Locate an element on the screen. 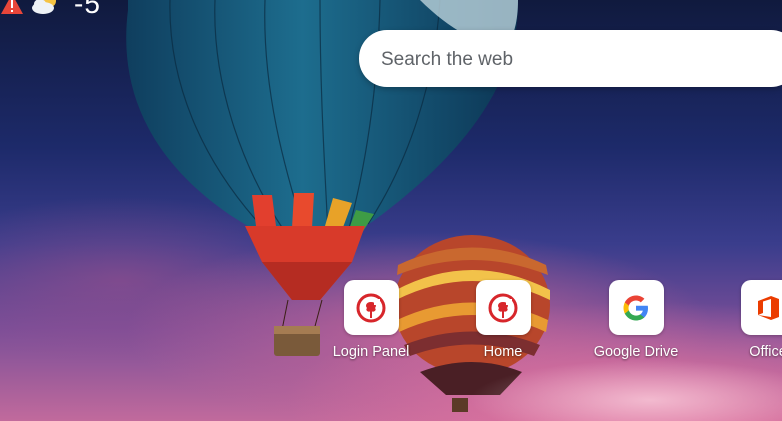 This screenshot has width=782, height=421. shortcut-label: Home is located at coordinates (503, 352).